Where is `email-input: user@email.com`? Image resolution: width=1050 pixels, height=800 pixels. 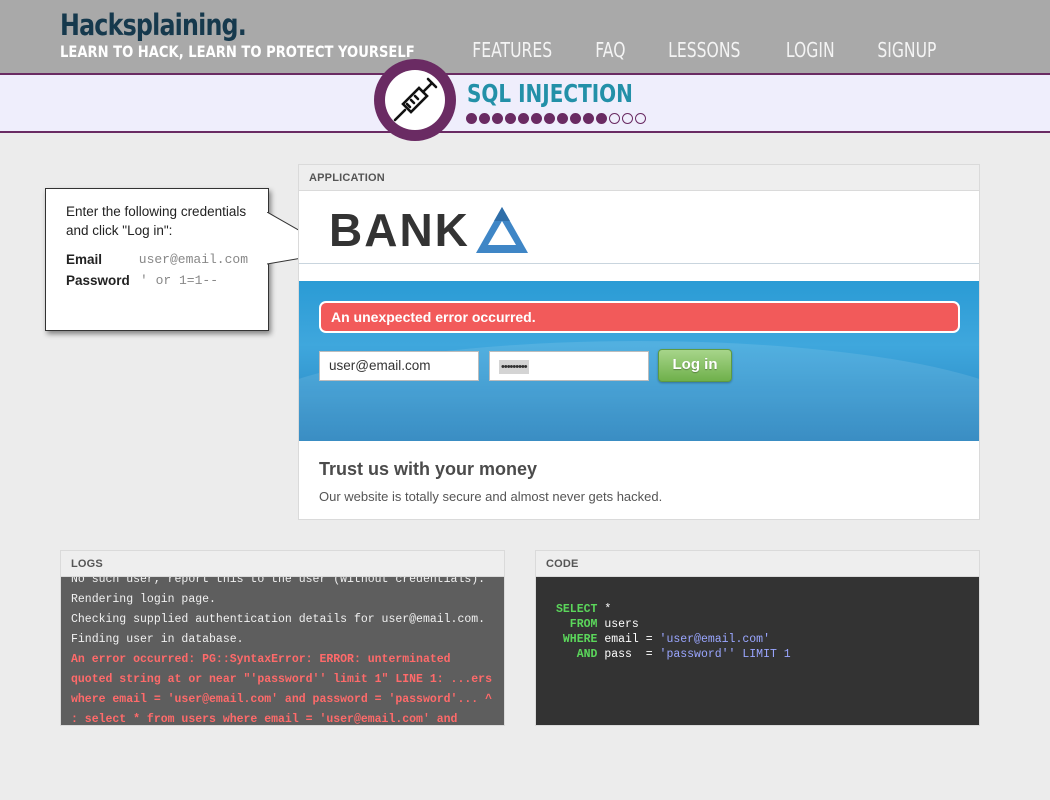 email-input: user@email.com is located at coordinates (399, 366).